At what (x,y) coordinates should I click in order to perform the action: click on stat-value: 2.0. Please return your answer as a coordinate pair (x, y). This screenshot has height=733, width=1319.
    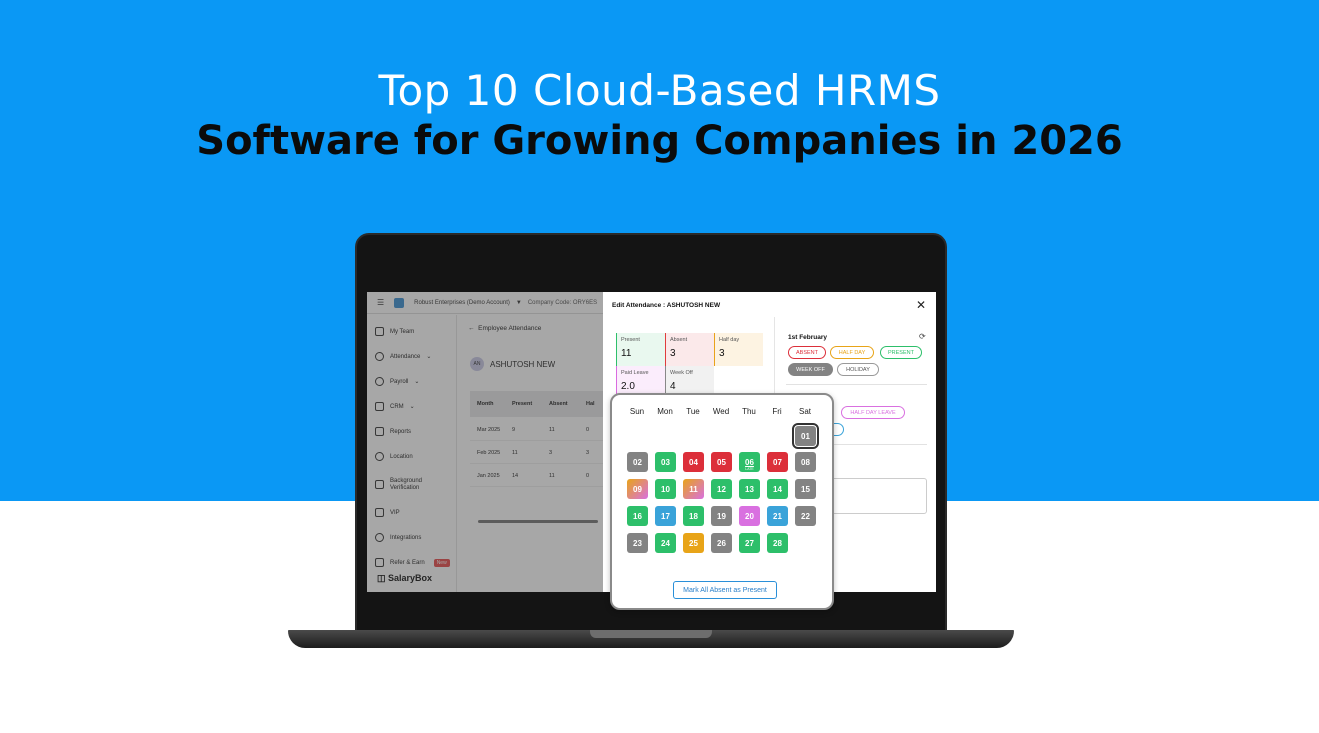
    Looking at the image, I should click on (628, 386).